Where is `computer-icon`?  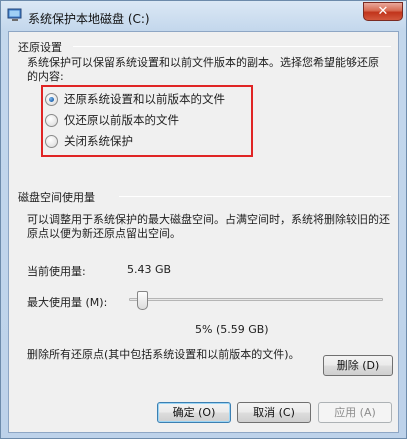
computer-icon is located at coordinates (14, 14).